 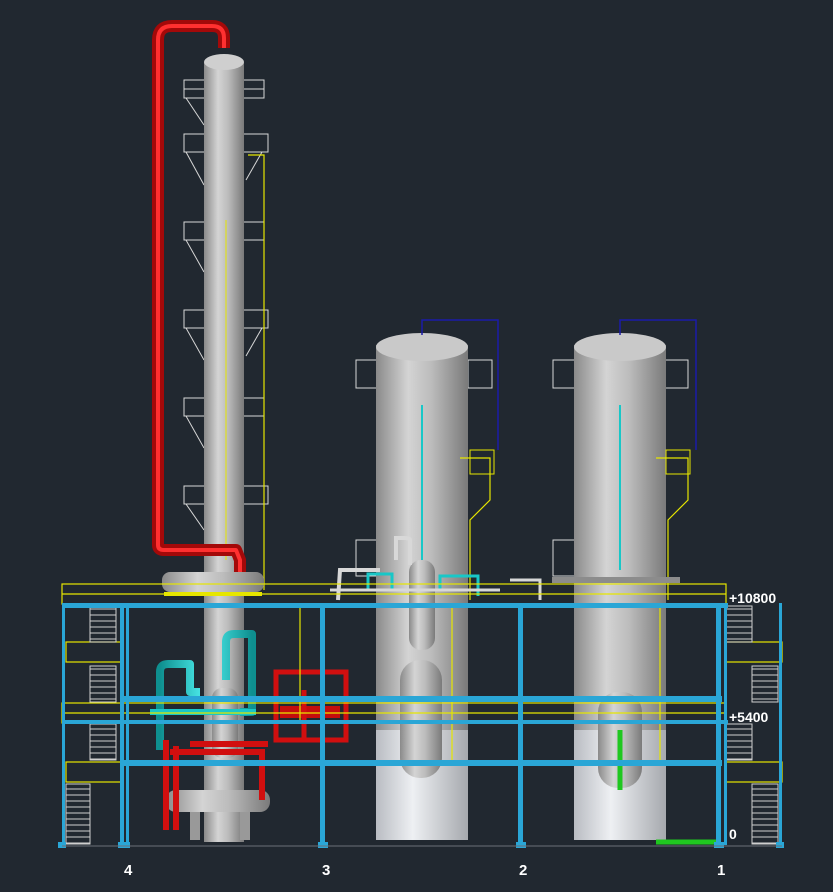 What do you see at coordinates (733, 834) in the screenshot?
I see `elevation-label-ground: 0` at bounding box center [733, 834].